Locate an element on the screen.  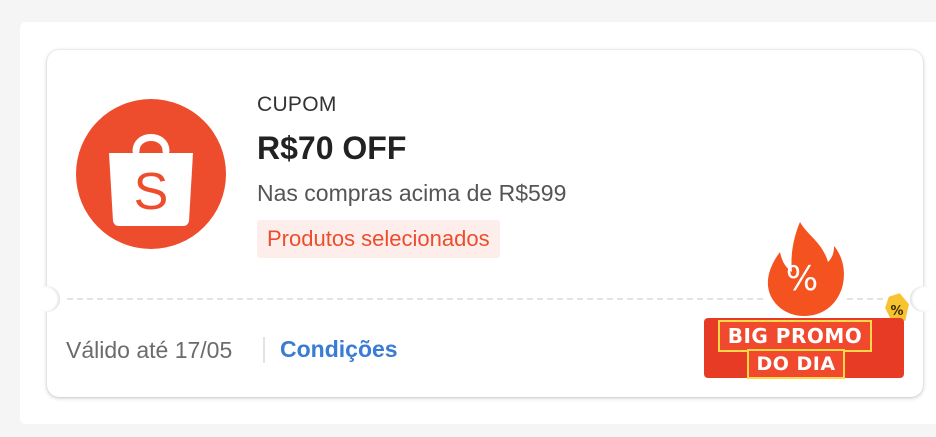
shopee-logo: S is located at coordinates (151, 174).